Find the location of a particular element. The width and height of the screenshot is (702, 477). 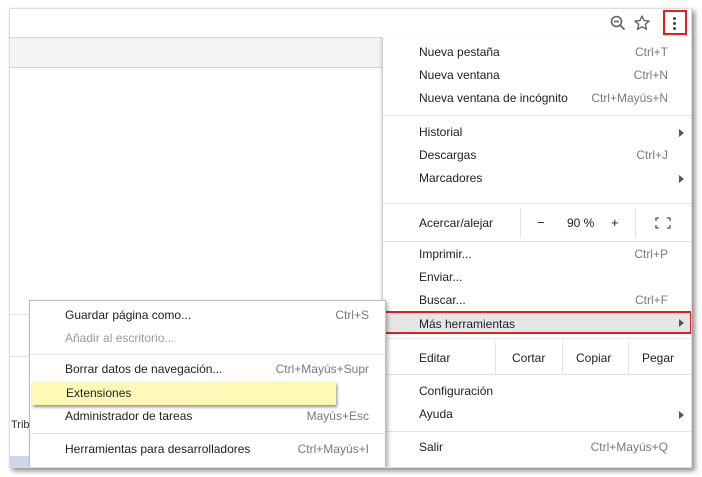

menu-item-label: Herramientas para desarrolladores is located at coordinates (158, 449).